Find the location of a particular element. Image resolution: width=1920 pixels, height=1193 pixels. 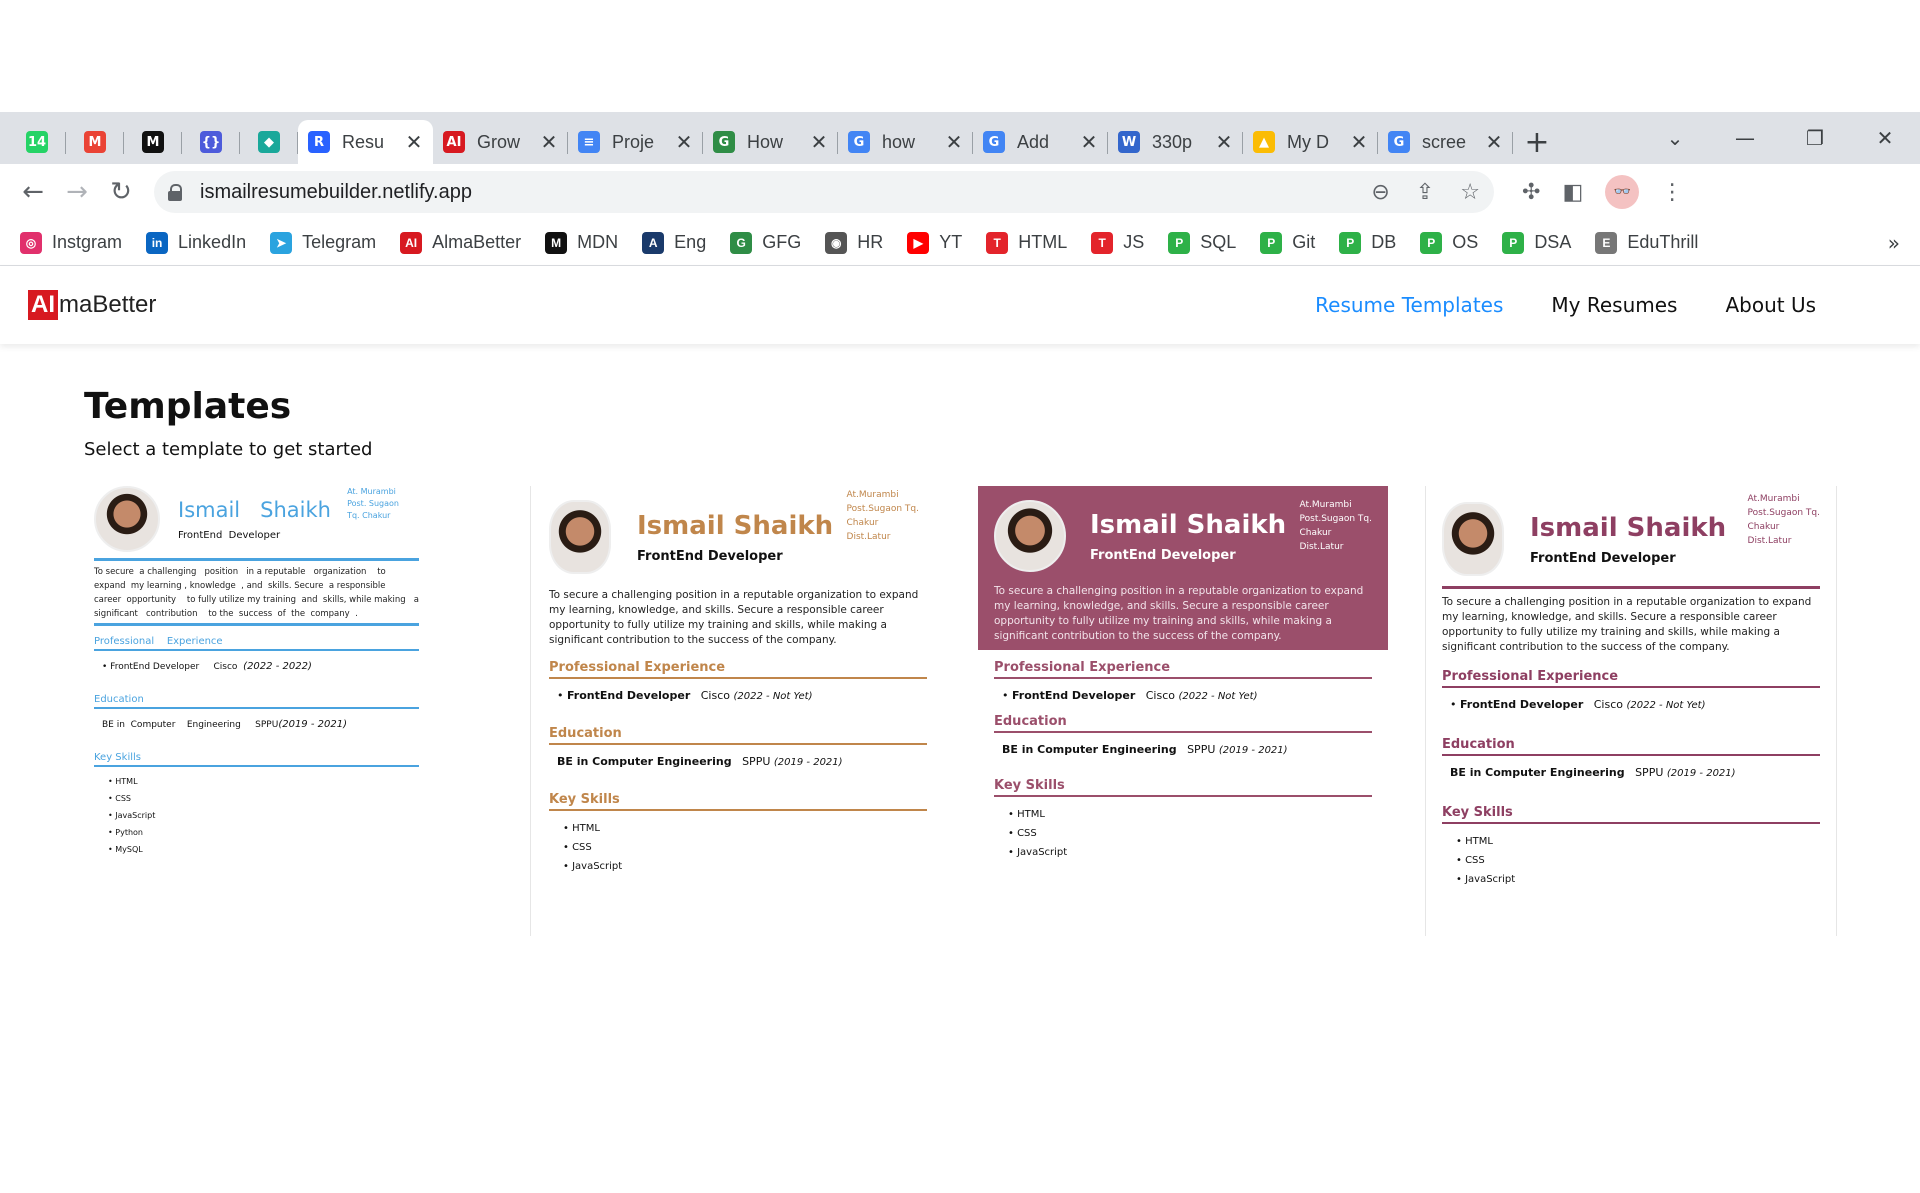

bookmark-item: P Git is located at coordinates (1287, 242).